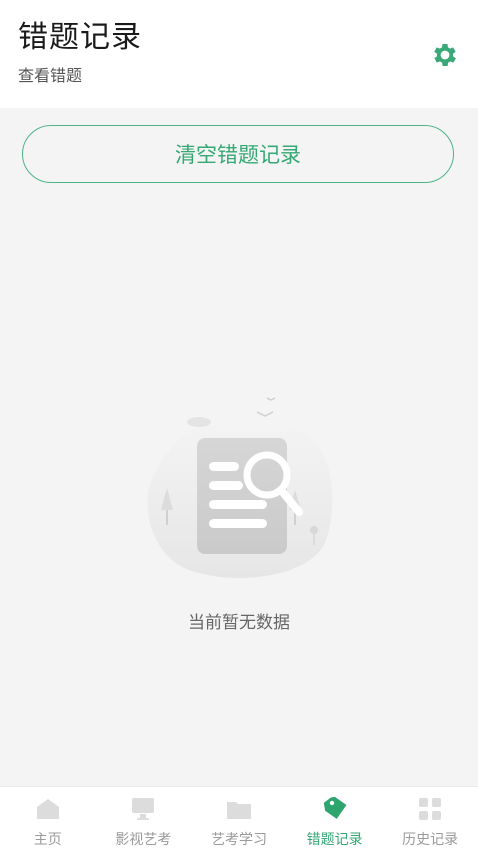  I want to click on gear-icon, so click(445, 55).